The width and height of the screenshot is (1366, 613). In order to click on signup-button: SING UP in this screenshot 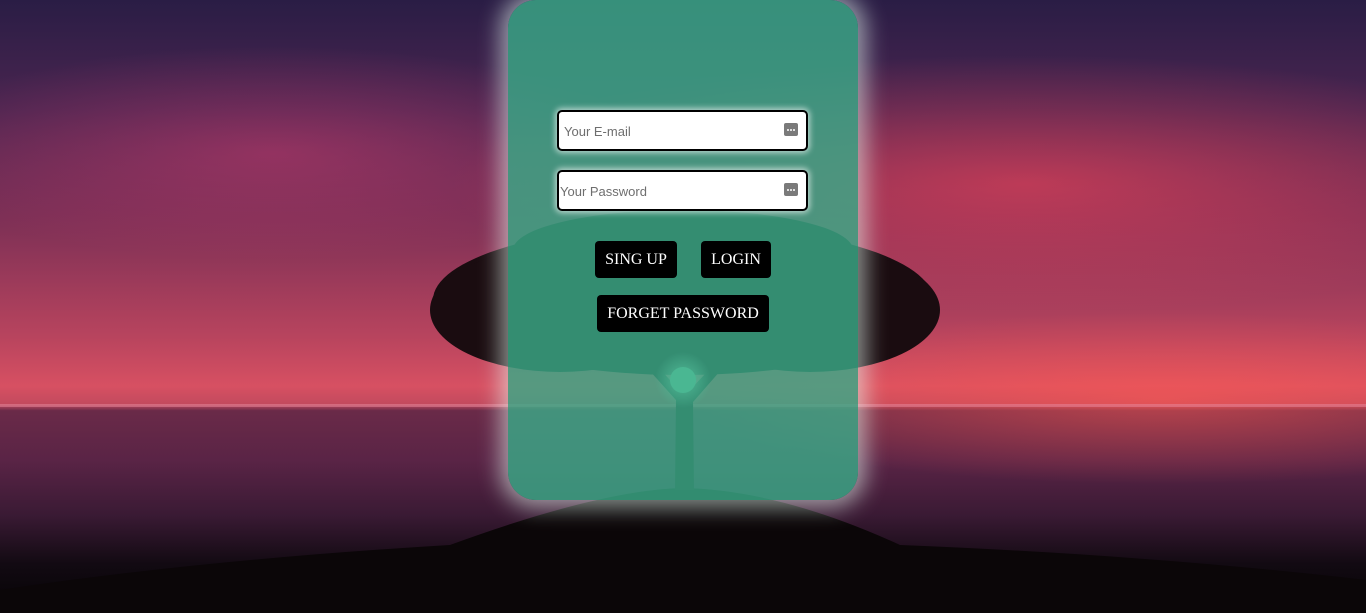, I will do `click(636, 259)`.